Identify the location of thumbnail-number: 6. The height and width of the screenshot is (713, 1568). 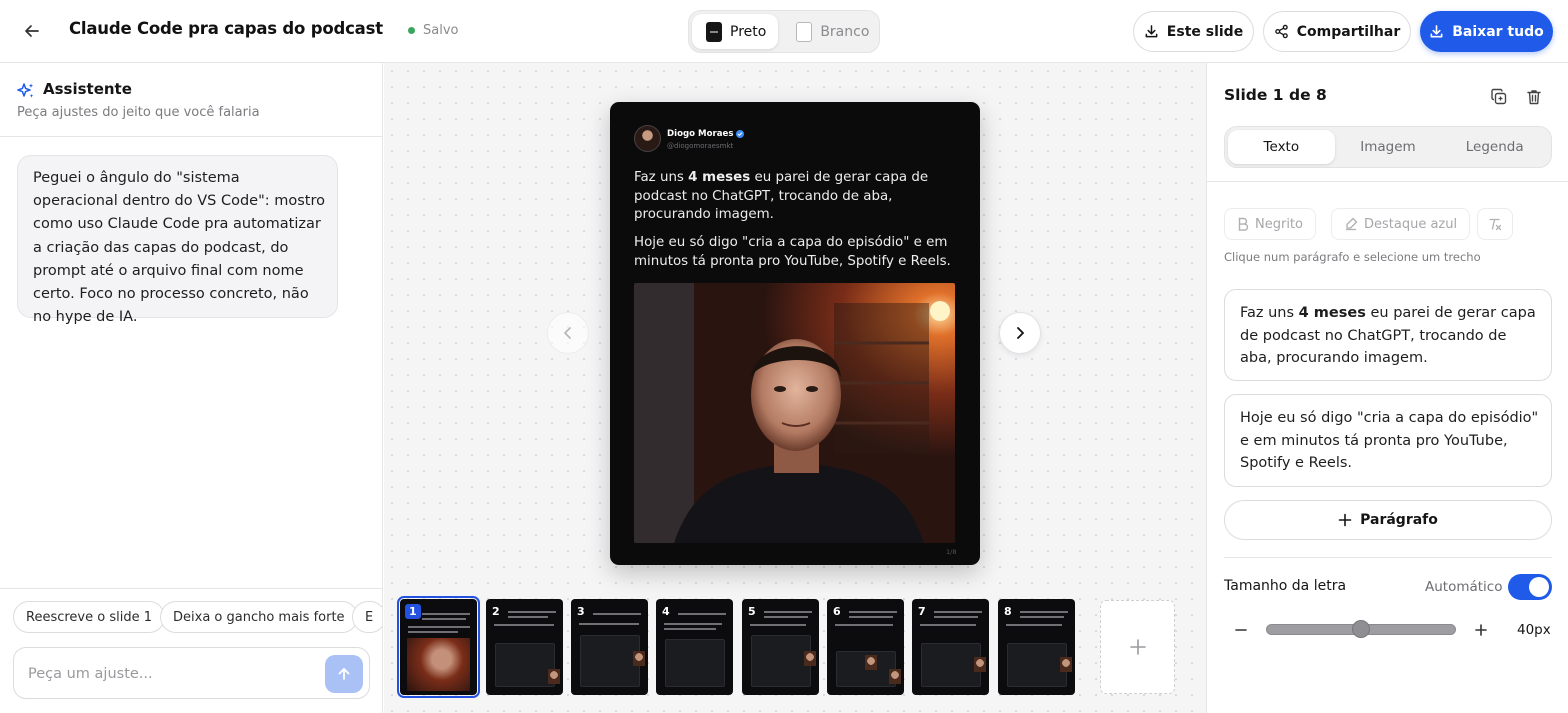
(837, 611).